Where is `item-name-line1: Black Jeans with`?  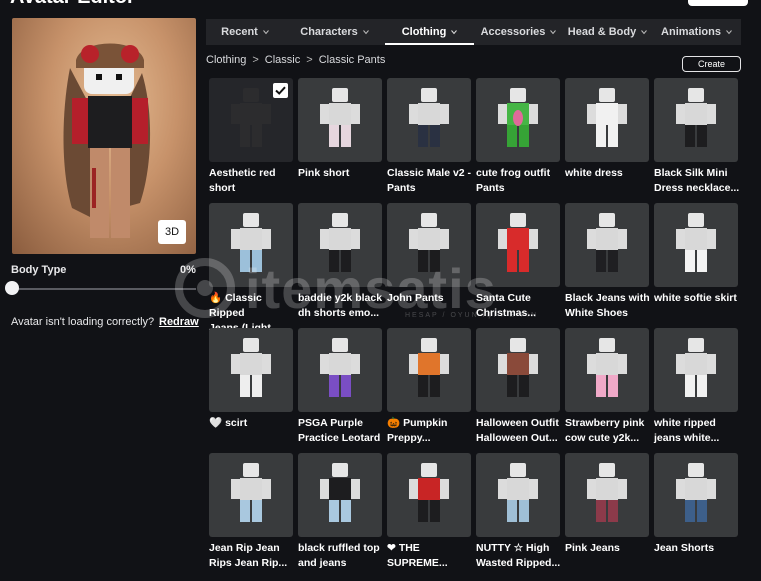
item-name-line1: Black Jeans with is located at coordinates (607, 298).